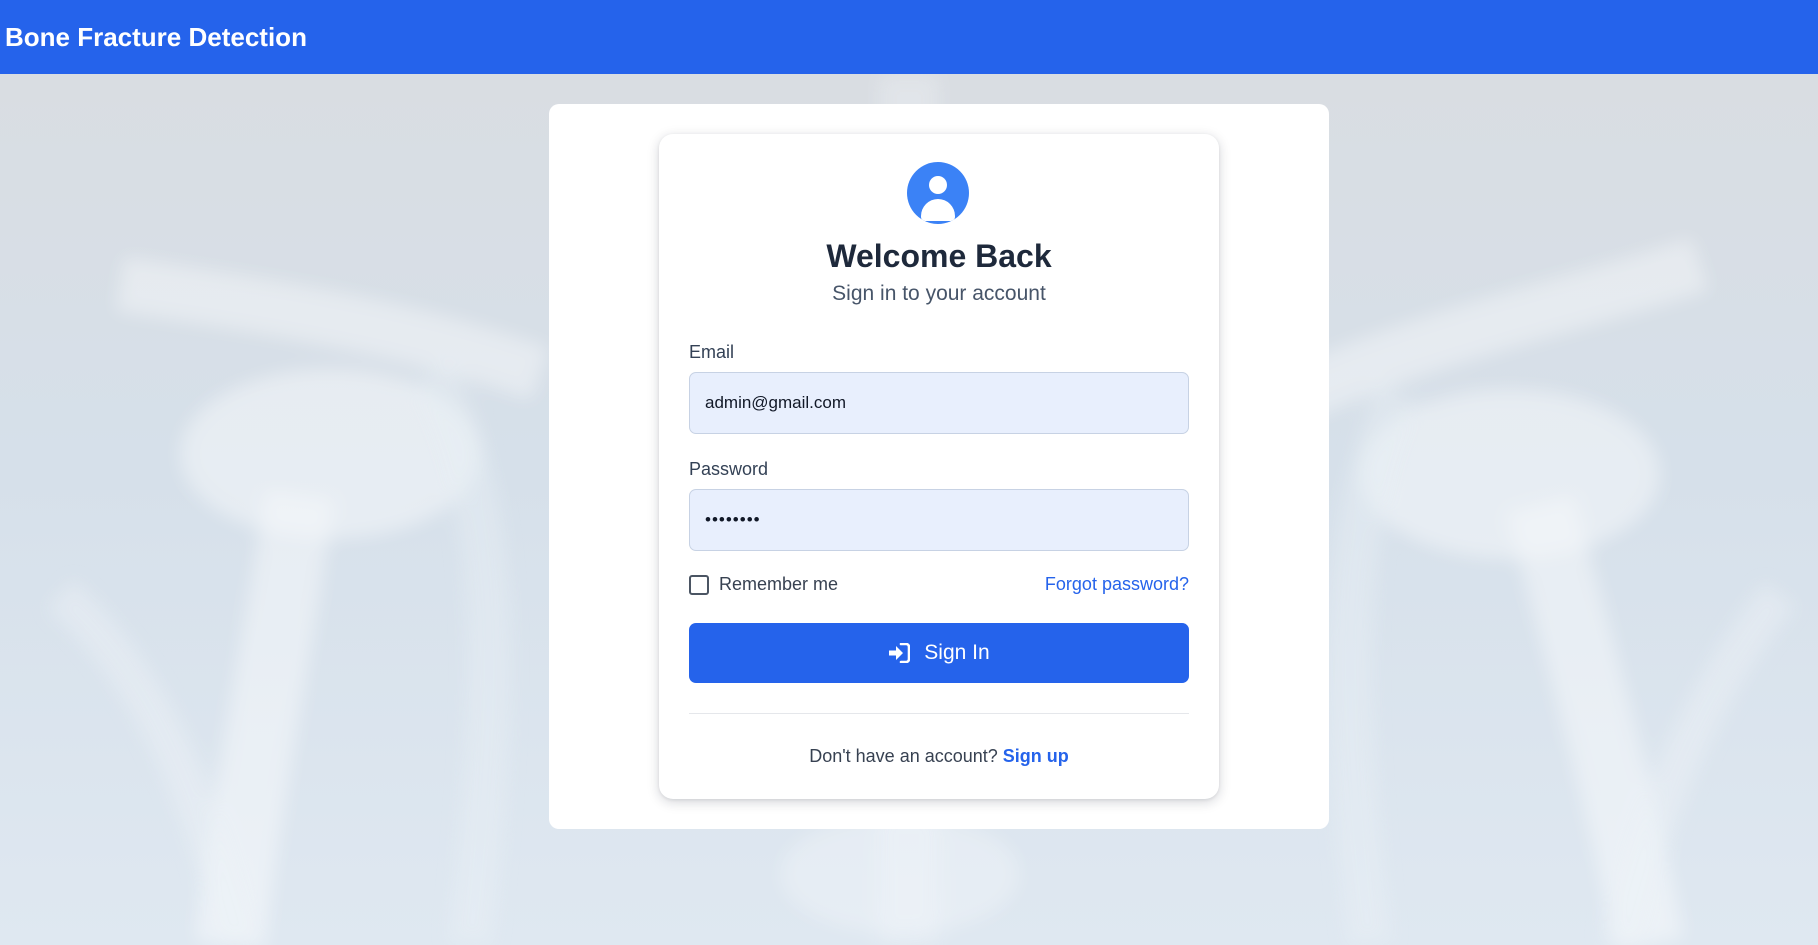  What do you see at coordinates (957, 652) in the screenshot?
I see `sign-in-label: Sign In` at bounding box center [957, 652].